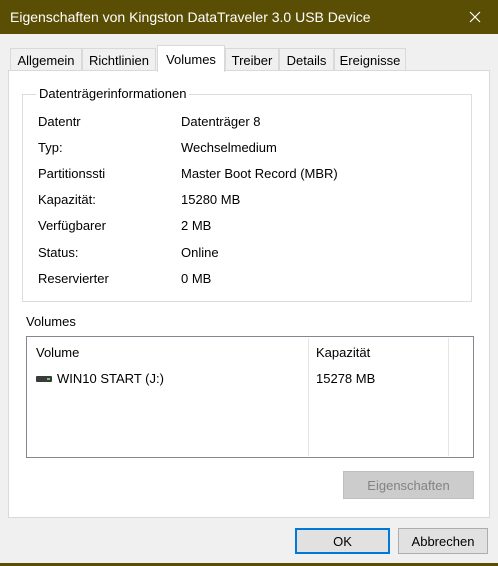 The image size is (498, 566). Describe the element at coordinates (229, 147) in the screenshot. I see `type-value: Wechselmedium` at that location.